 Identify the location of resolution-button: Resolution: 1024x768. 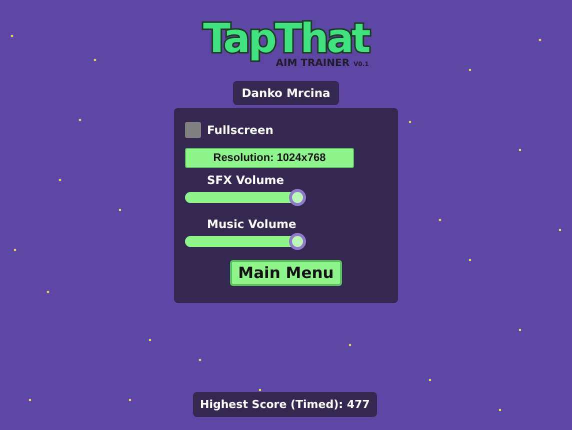
(269, 158).